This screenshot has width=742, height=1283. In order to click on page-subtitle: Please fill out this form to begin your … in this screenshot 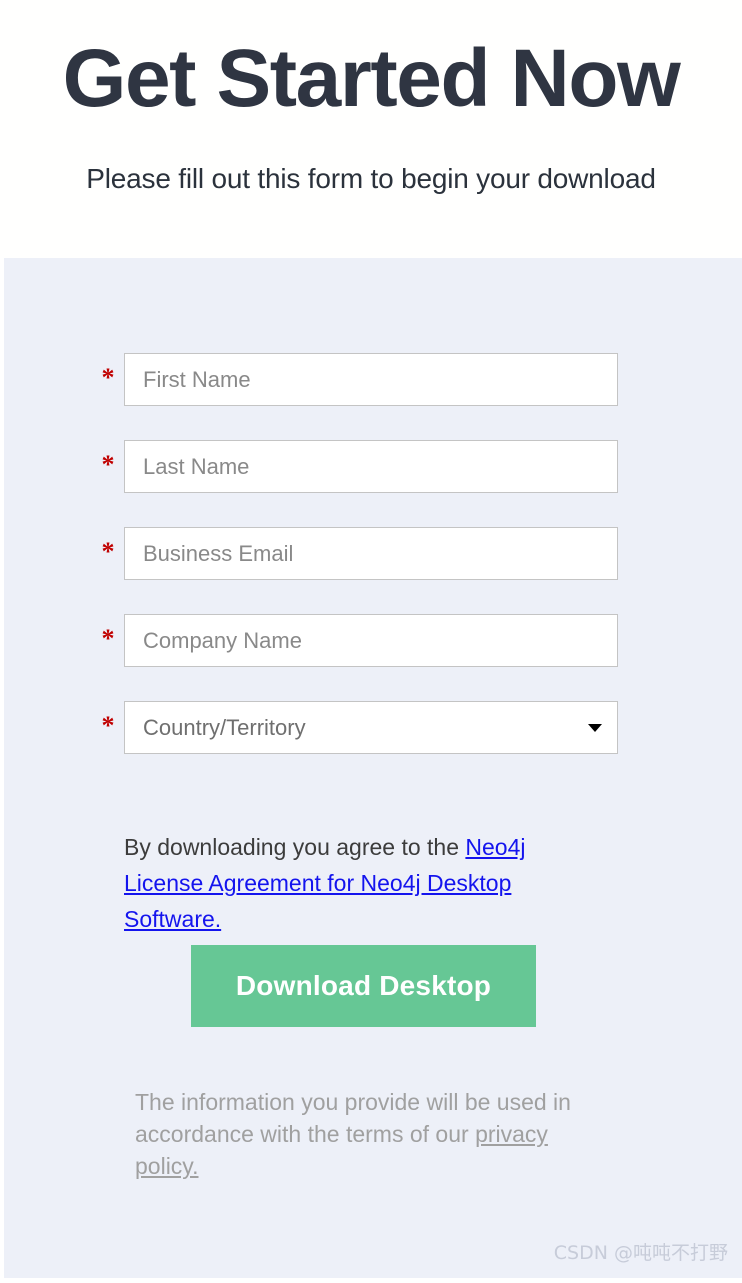, I will do `click(371, 178)`.